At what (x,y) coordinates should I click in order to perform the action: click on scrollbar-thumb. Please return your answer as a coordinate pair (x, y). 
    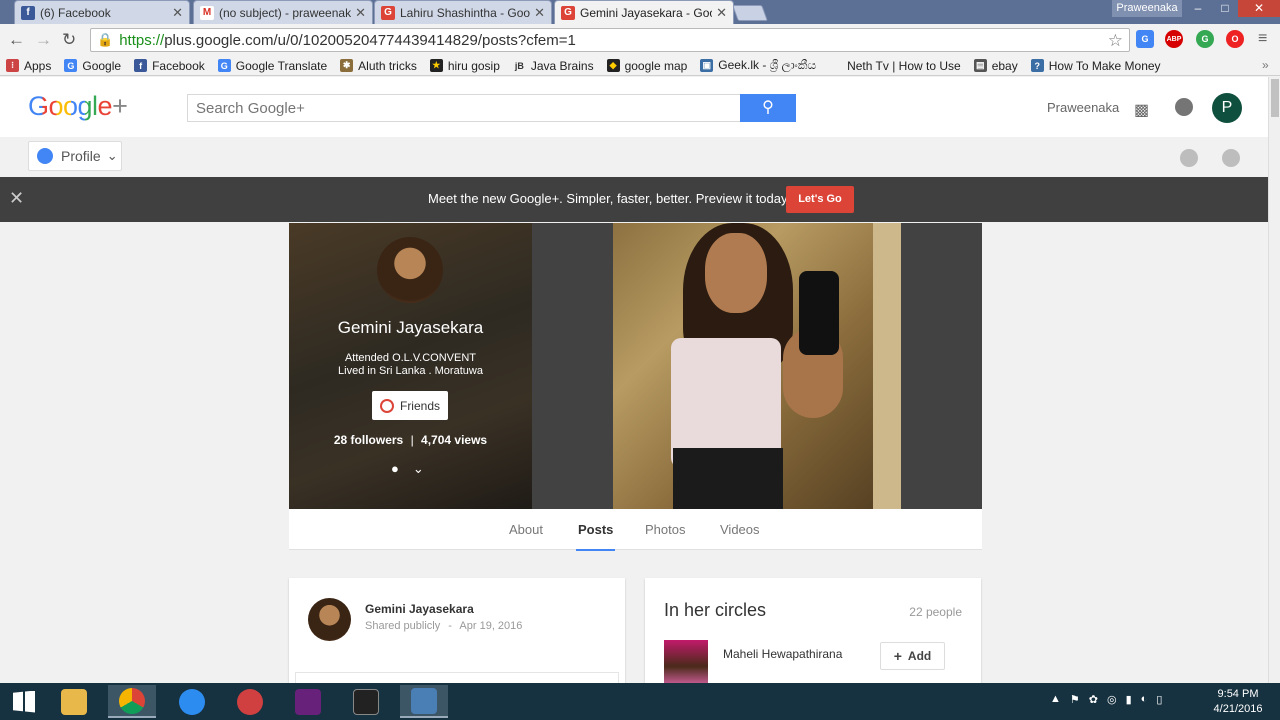
    Looking at the image, I should click on (1275, 98).